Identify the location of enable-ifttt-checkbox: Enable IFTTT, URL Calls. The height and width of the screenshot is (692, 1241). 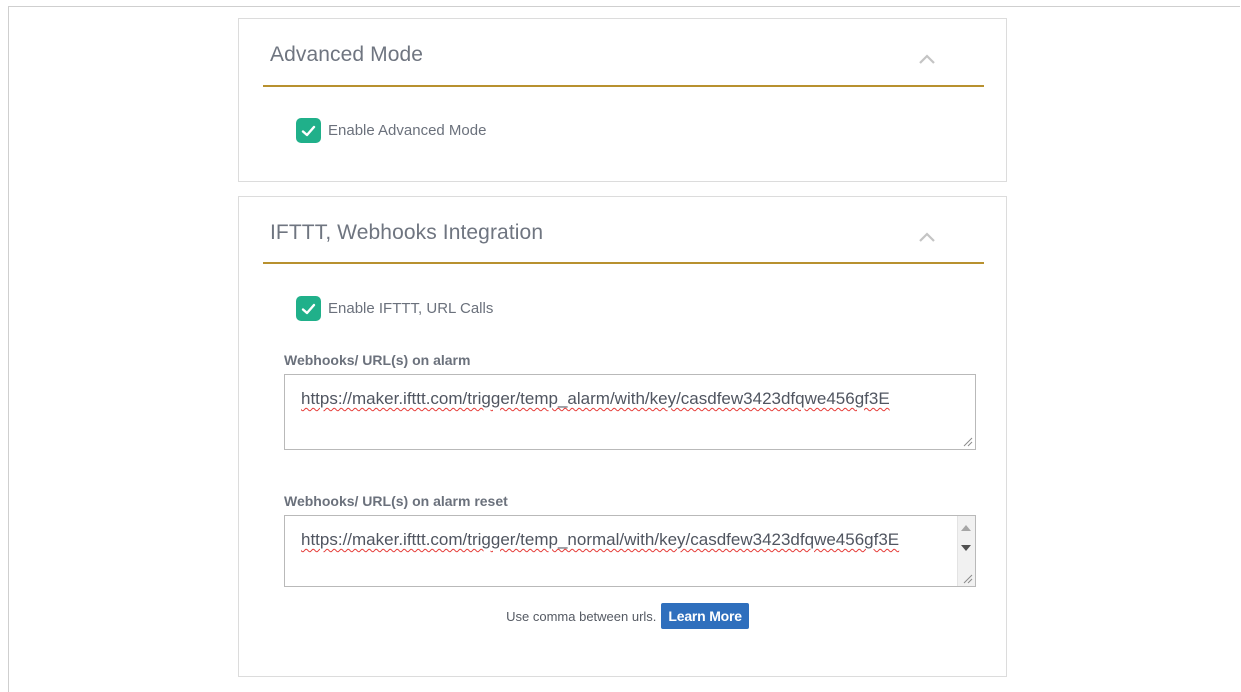
(394, 308).